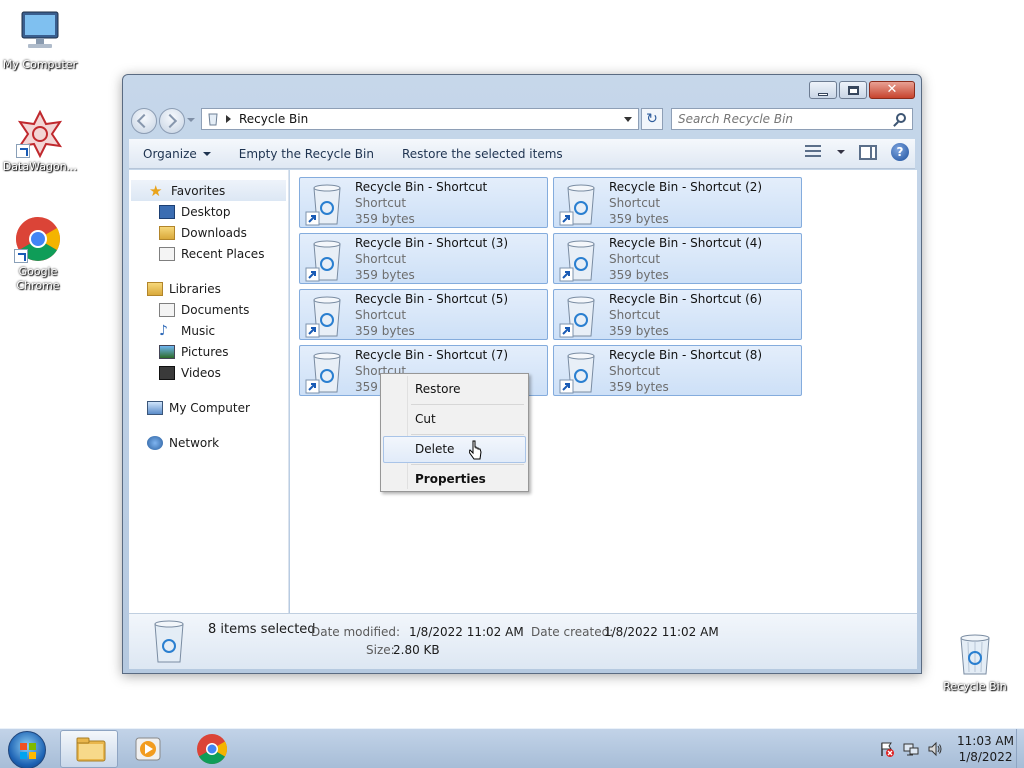 This screenshot has width=1024, height=768. What do you see at coordinates (814, 152) in the screenshot?
I see `change-view-icon` at bounding box center [814, 152].